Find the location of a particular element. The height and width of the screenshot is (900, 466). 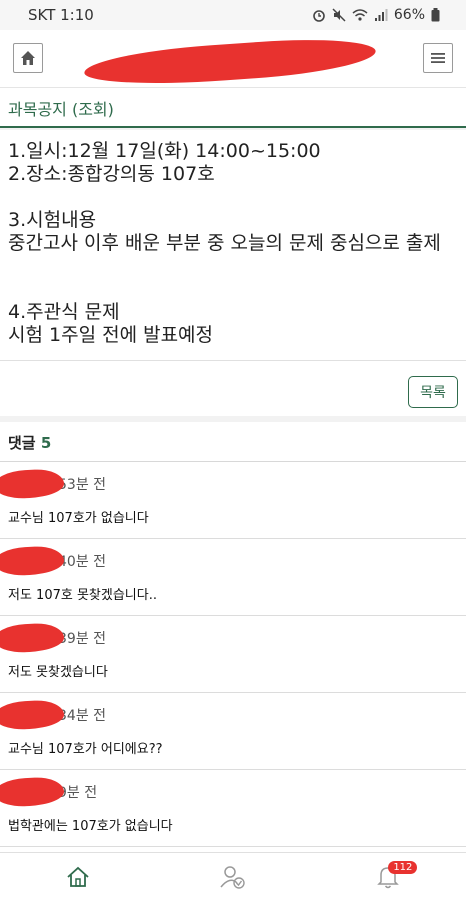

nav-notifications: 112 is located at coordinates (388, 877).